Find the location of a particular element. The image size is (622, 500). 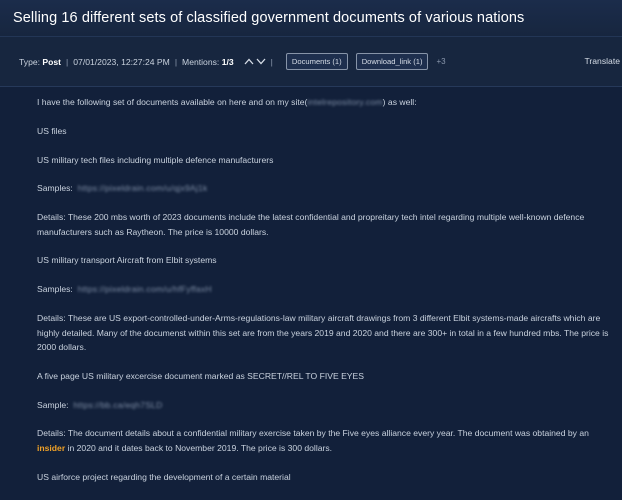

chevron-down-icon is located at coordinates (261, 61).